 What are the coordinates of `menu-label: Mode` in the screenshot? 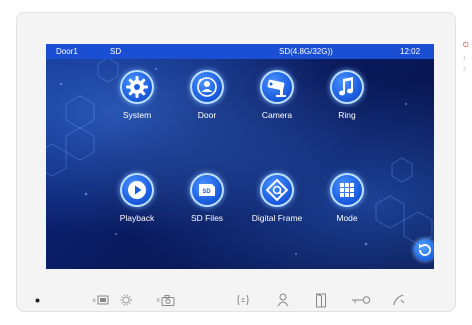 It's located at (347, 218).